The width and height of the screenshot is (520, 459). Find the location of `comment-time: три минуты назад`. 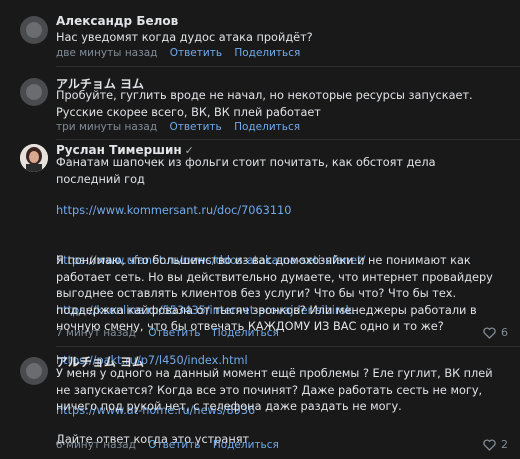

comment-time: три минуты назад is located at coordinates (106, 127).